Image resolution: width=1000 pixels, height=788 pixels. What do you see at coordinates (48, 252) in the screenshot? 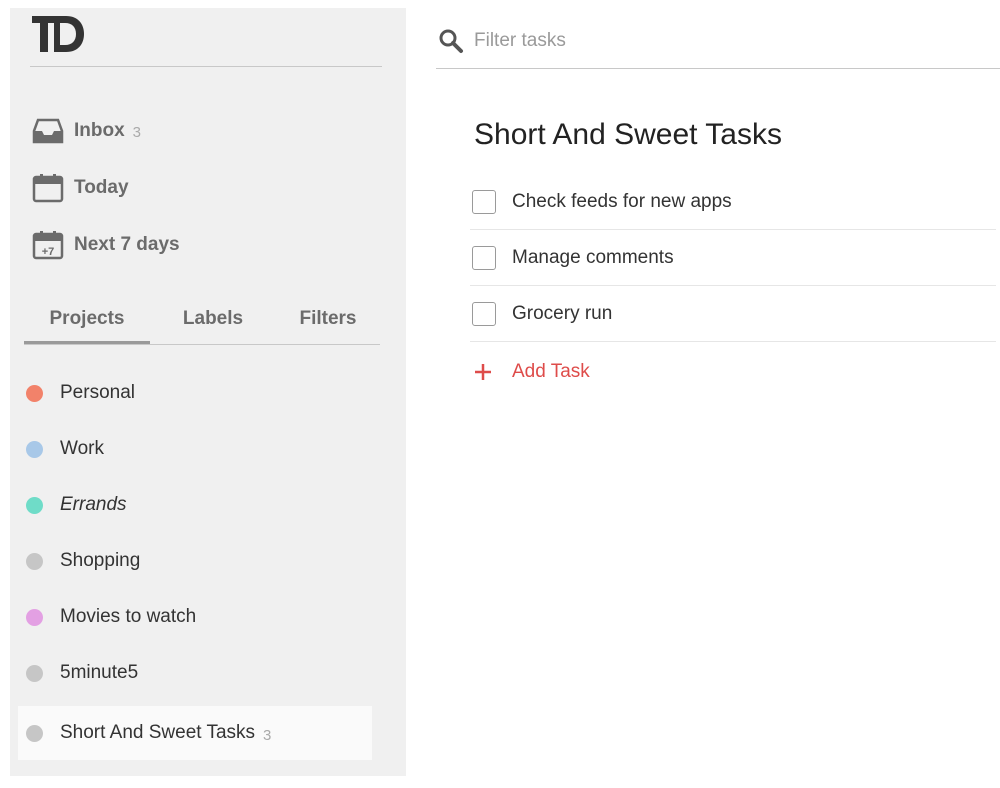
I see `svg-text: +7` at bounding box center [48, 252].